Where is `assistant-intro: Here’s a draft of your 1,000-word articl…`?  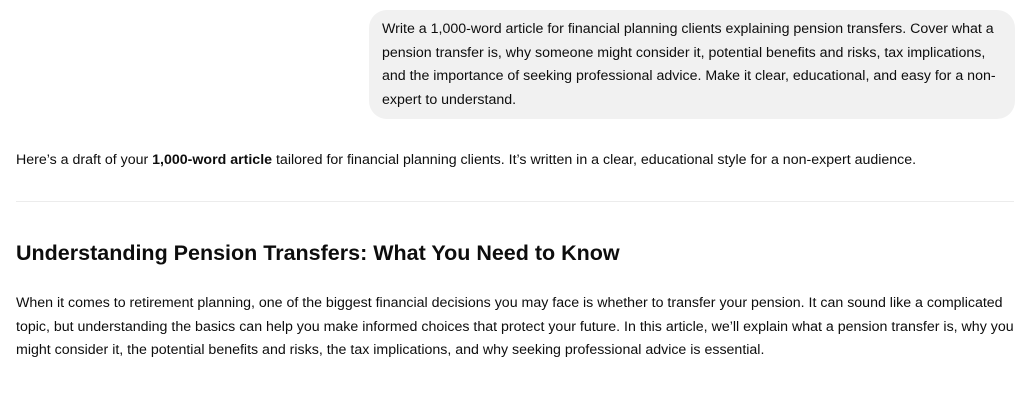 assistant-intro: Here’s a draft of your 1,000-word articl… is located at coordinates (514, 161).